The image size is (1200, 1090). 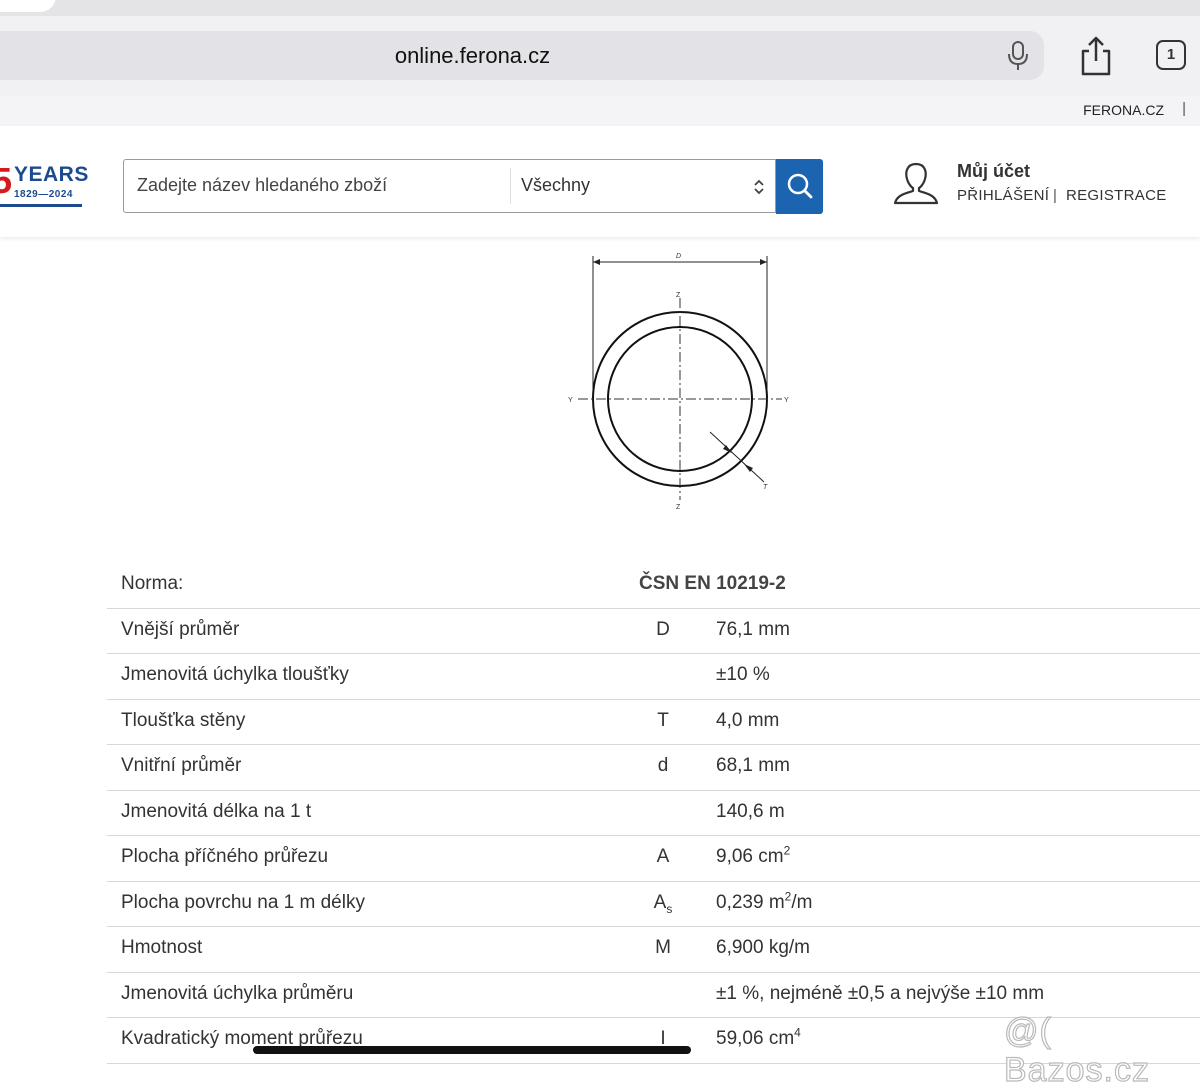 I want to click on browser-chrome: online.ferona.cz 1, so click(x=600, y=48).